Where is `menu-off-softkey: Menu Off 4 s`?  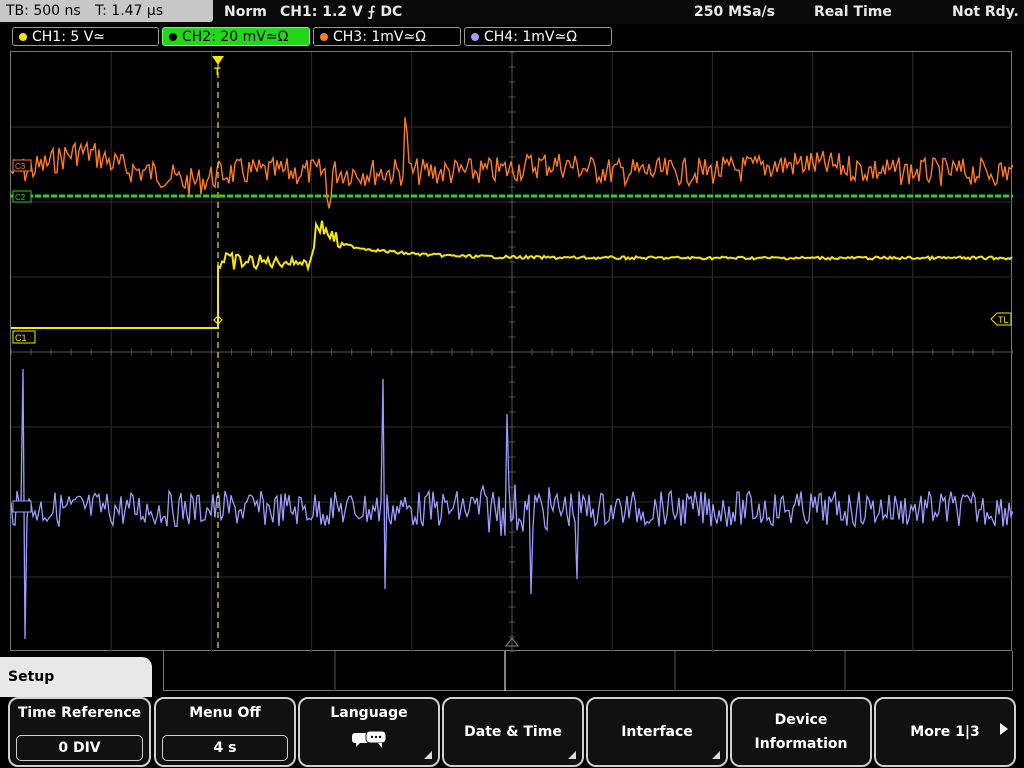
menu-off-softkey: Menu Off 4 s is located at coordinates (225, 732).